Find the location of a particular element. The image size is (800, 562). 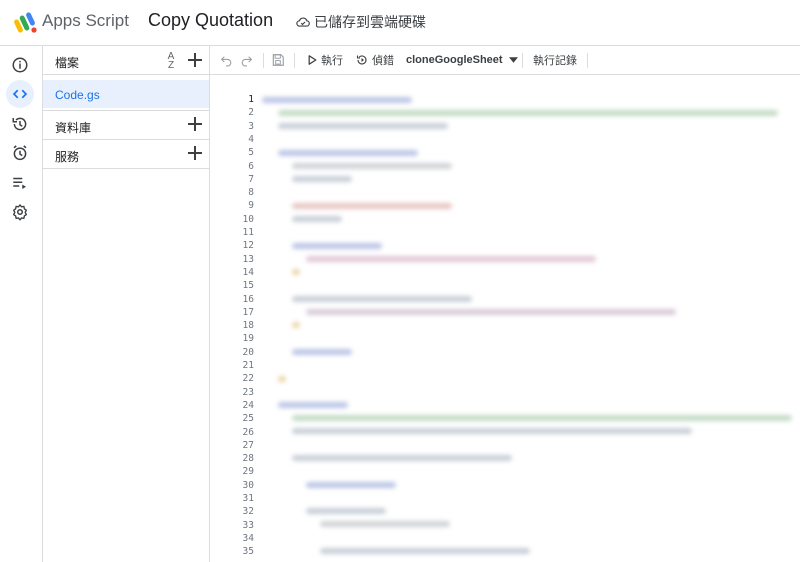

debug-icon is located at coordinates (361, 60).